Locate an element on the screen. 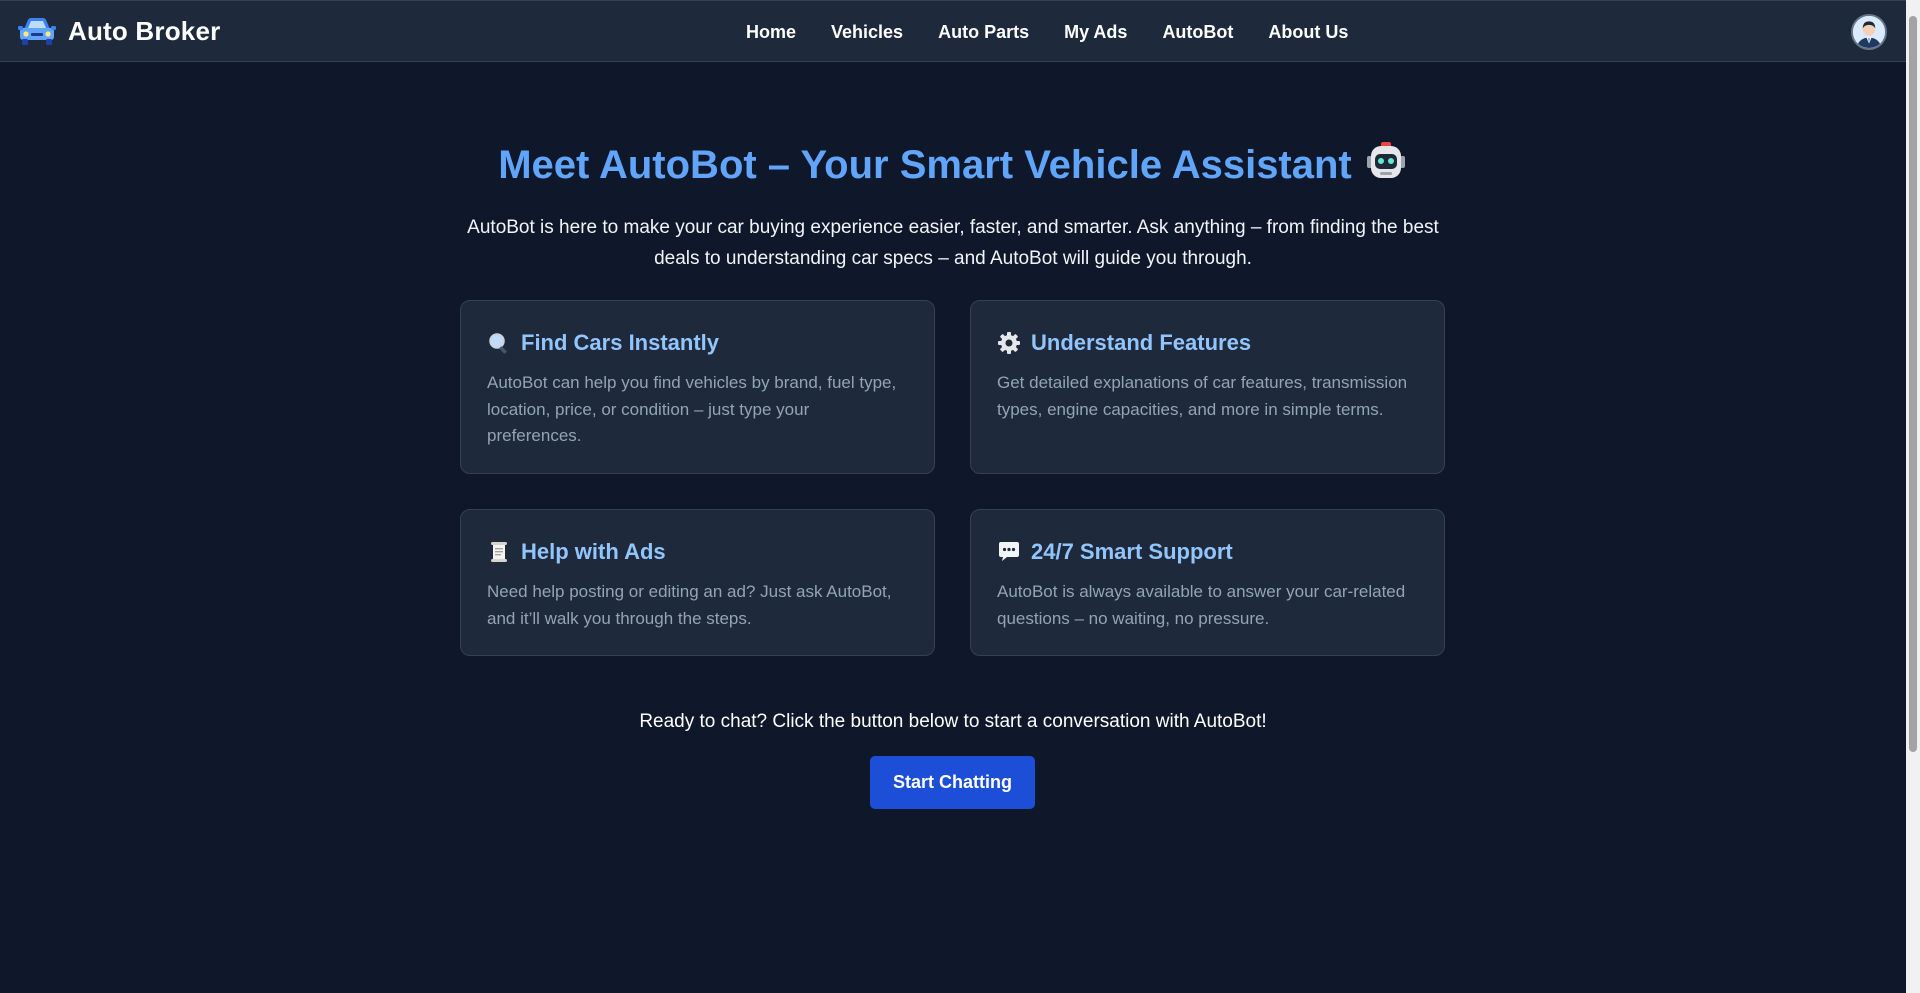 The image size is (1920, 993). feature-title: Help with Ads is located at coordinates (697, 552).